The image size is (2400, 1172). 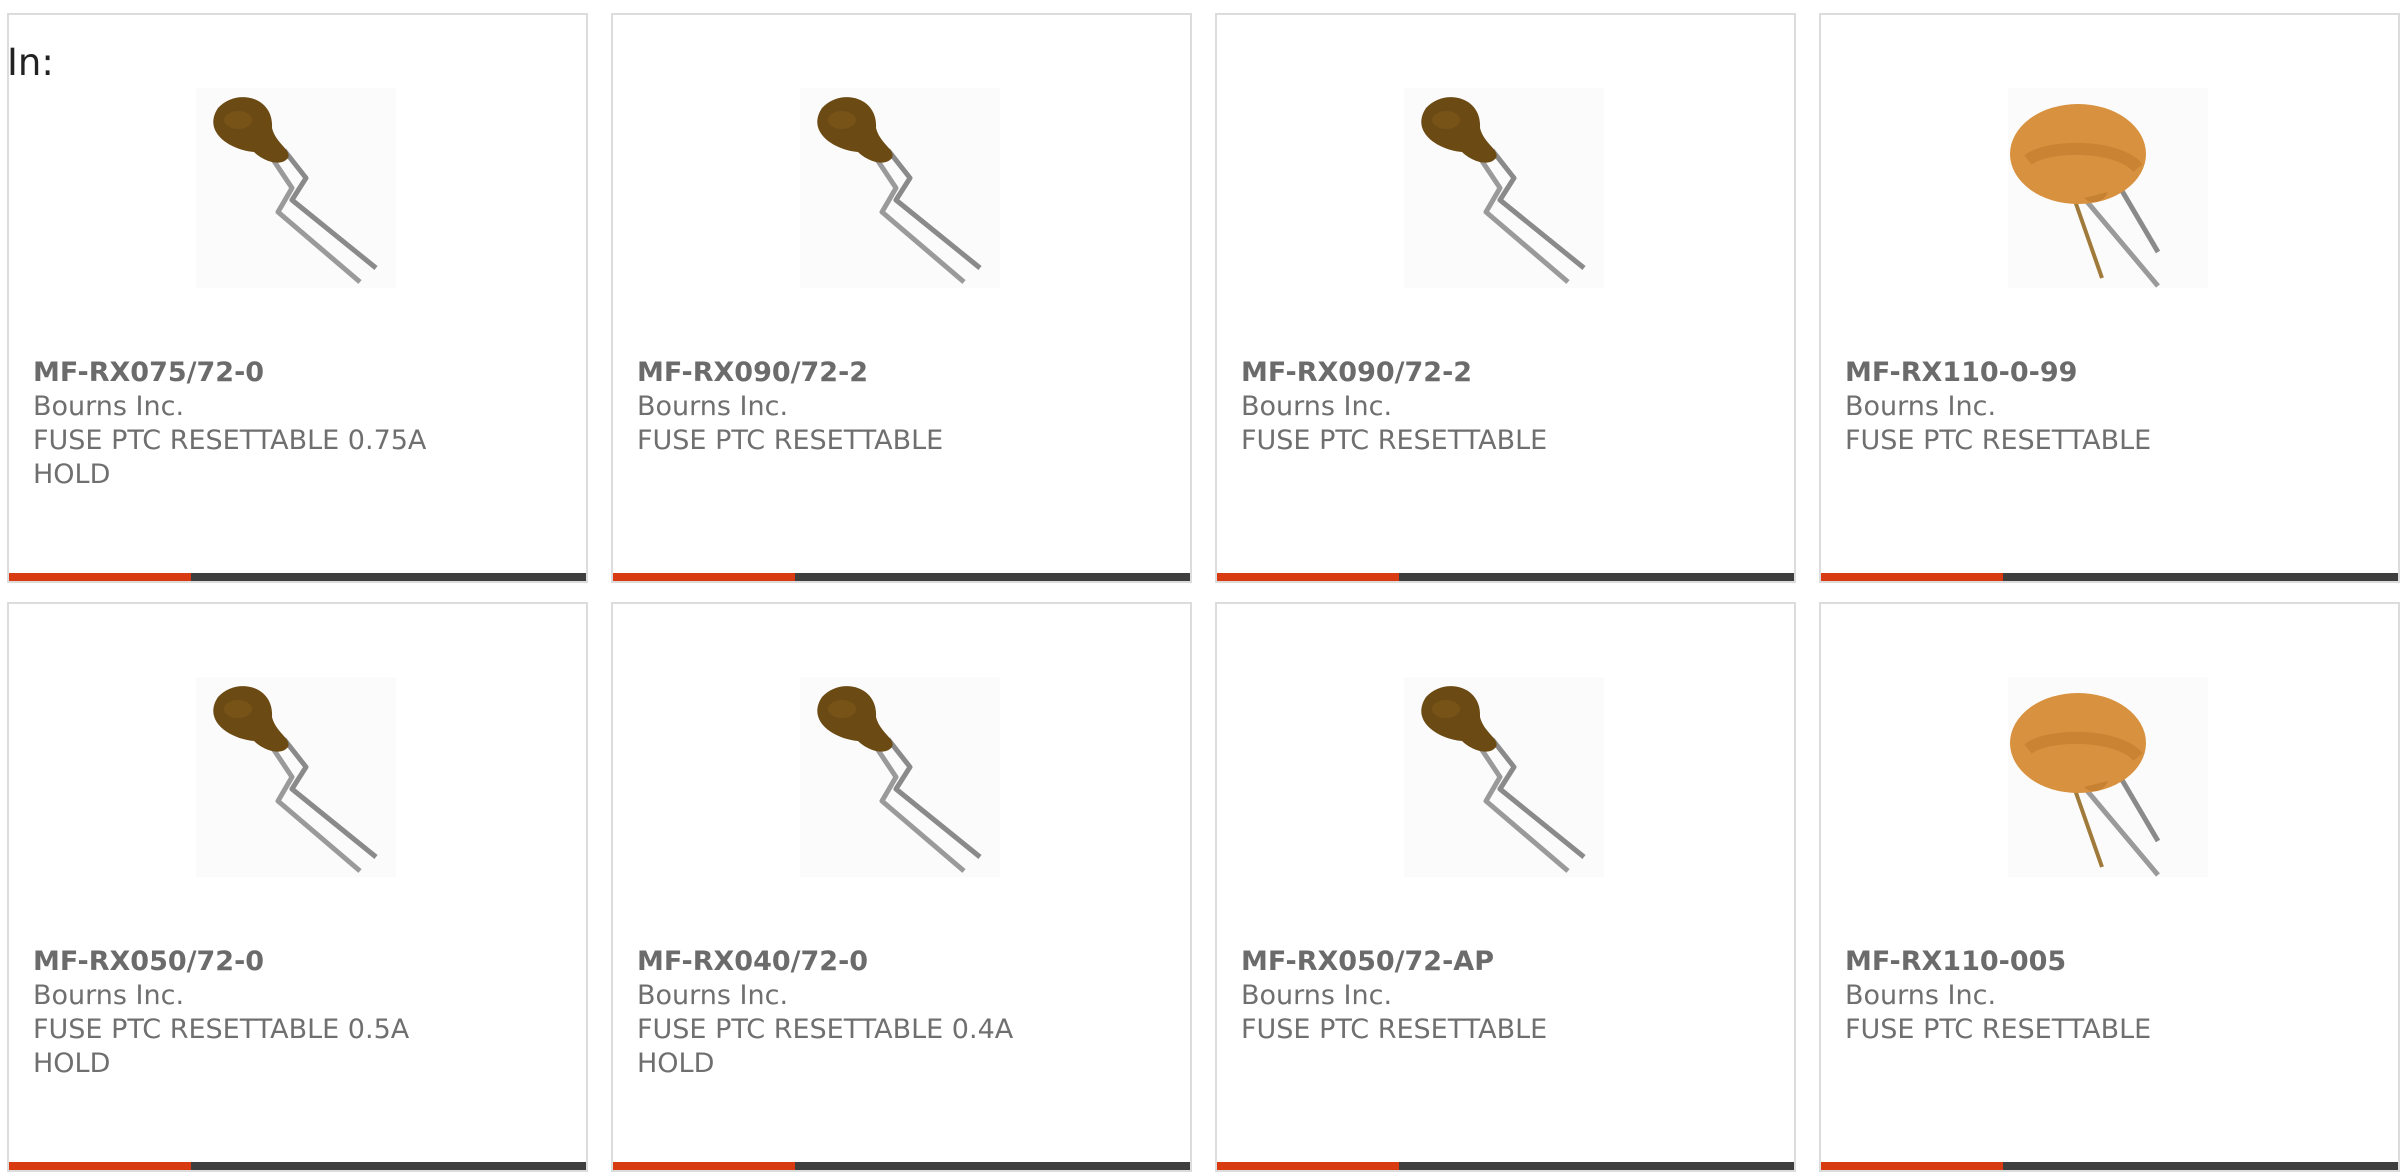 I want to click on filter-in-label: In:, so click(x=30, y=62).